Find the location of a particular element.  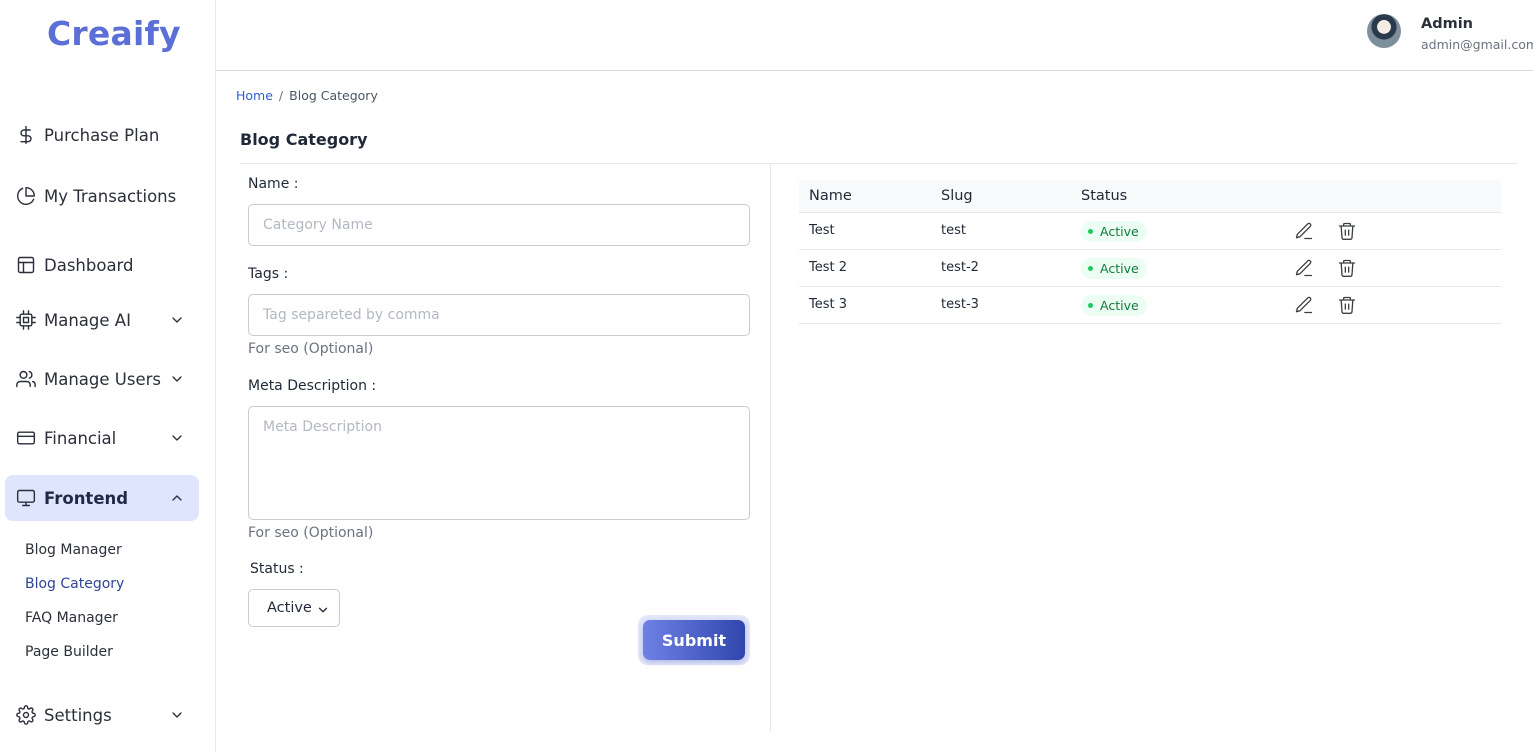

breadcrumb: Home / Blog Category is located at coordinates (307, 95).